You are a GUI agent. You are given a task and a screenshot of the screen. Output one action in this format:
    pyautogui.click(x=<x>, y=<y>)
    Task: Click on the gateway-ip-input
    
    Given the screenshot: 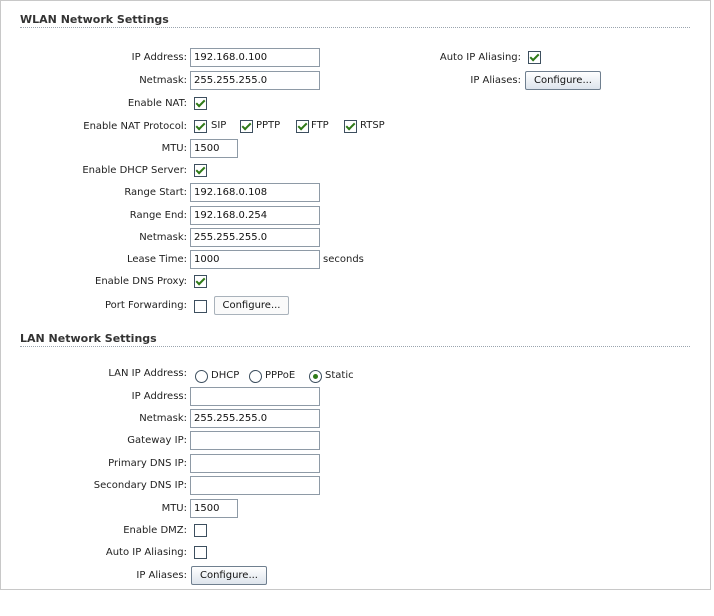 What is the action you would take?
    pyautogui.click(x=255, y=440)
    